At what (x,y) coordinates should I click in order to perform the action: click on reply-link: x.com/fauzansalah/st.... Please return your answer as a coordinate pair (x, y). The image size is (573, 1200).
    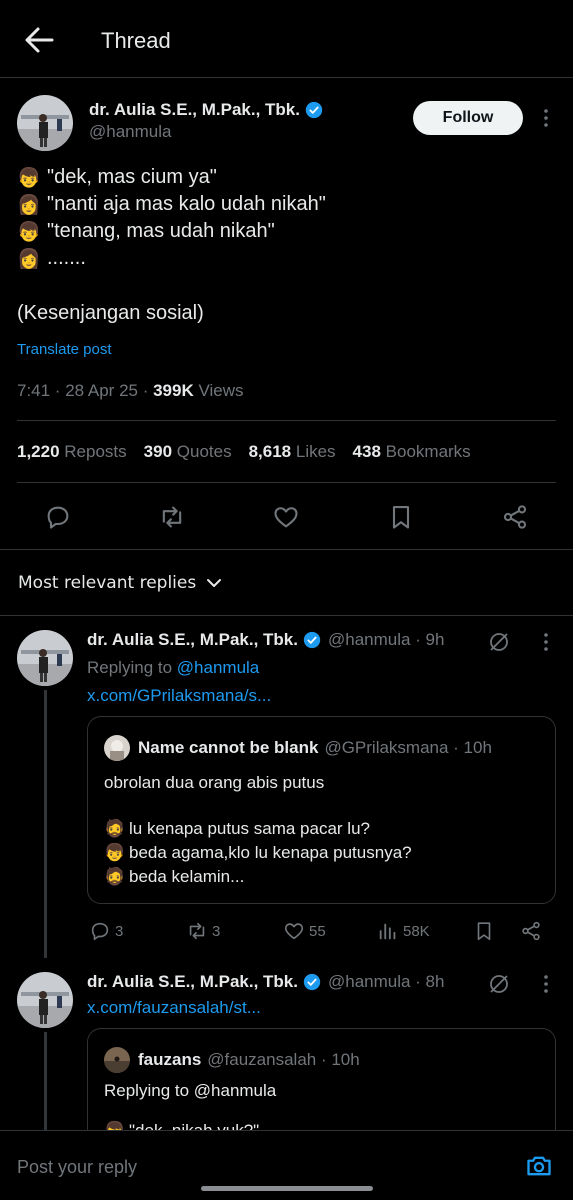
    Looking at the image, I should click on (174, 1008).